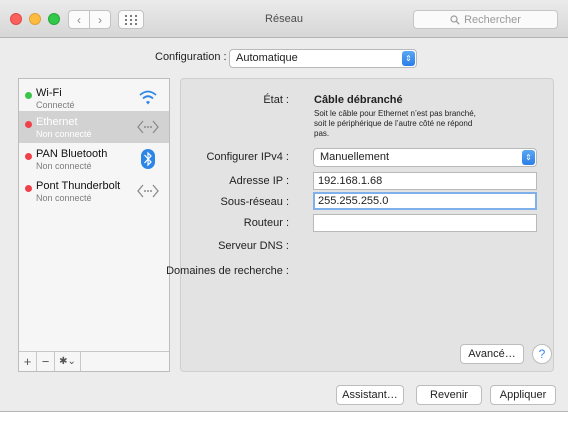  I want to click on service-name: PAN Bluetooth, so click(72, 154).